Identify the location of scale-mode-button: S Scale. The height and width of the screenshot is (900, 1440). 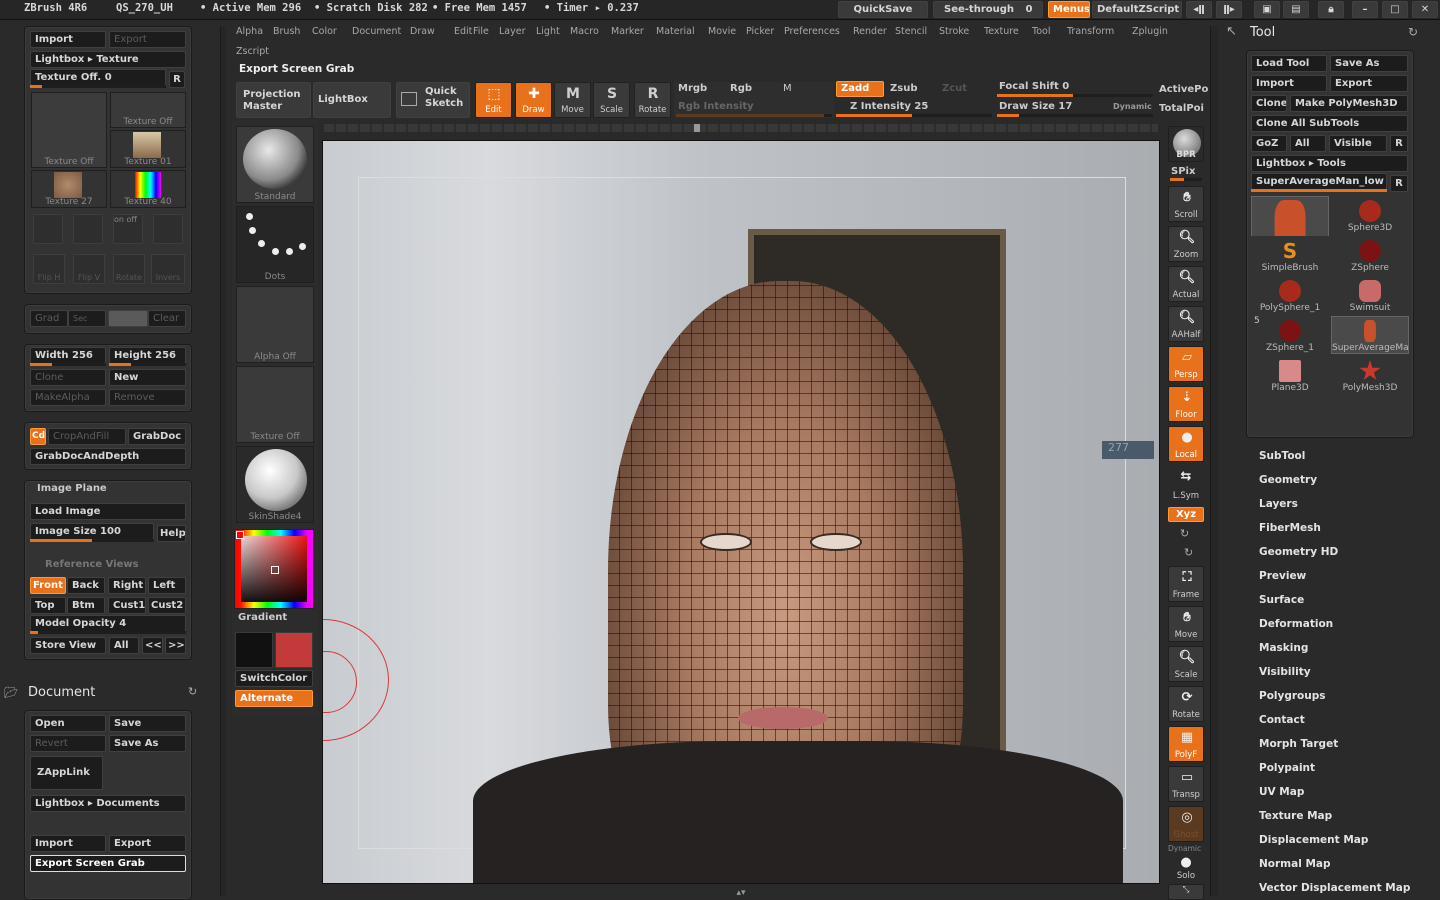
(611, 100).